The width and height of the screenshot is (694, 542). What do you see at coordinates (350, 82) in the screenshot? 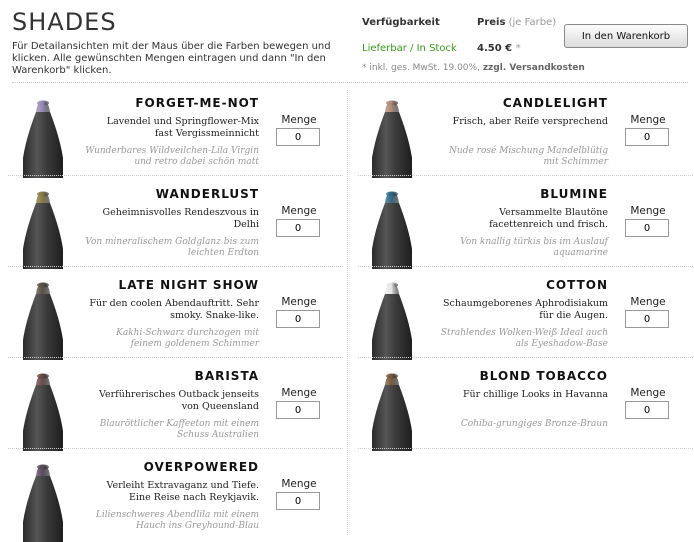
I see `header-divider` at bounding box center [350, 82].